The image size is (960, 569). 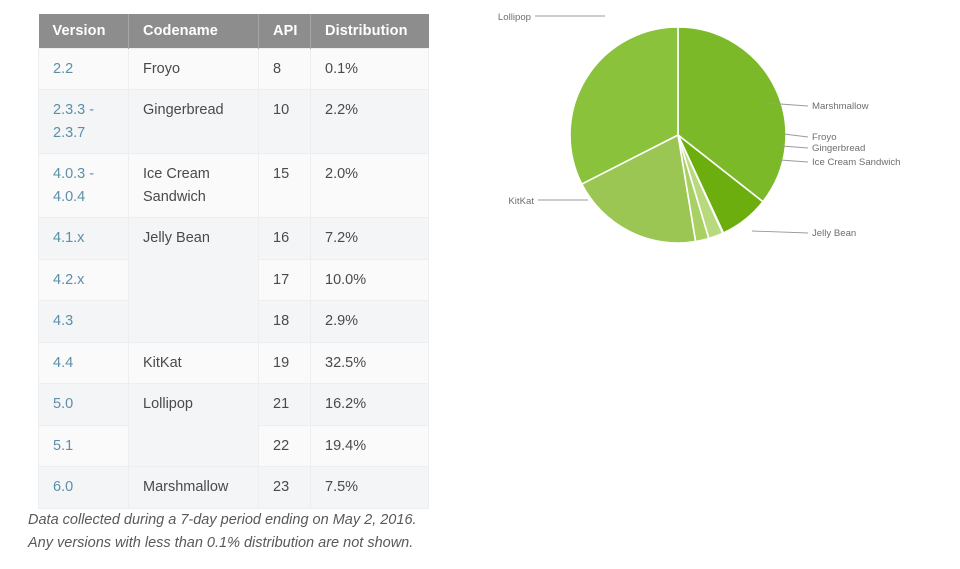 What do you see at coordinates (369, 446) in the screenshot?
I see `cell-distribution: 19.4%` at bounding box center [369, 446].